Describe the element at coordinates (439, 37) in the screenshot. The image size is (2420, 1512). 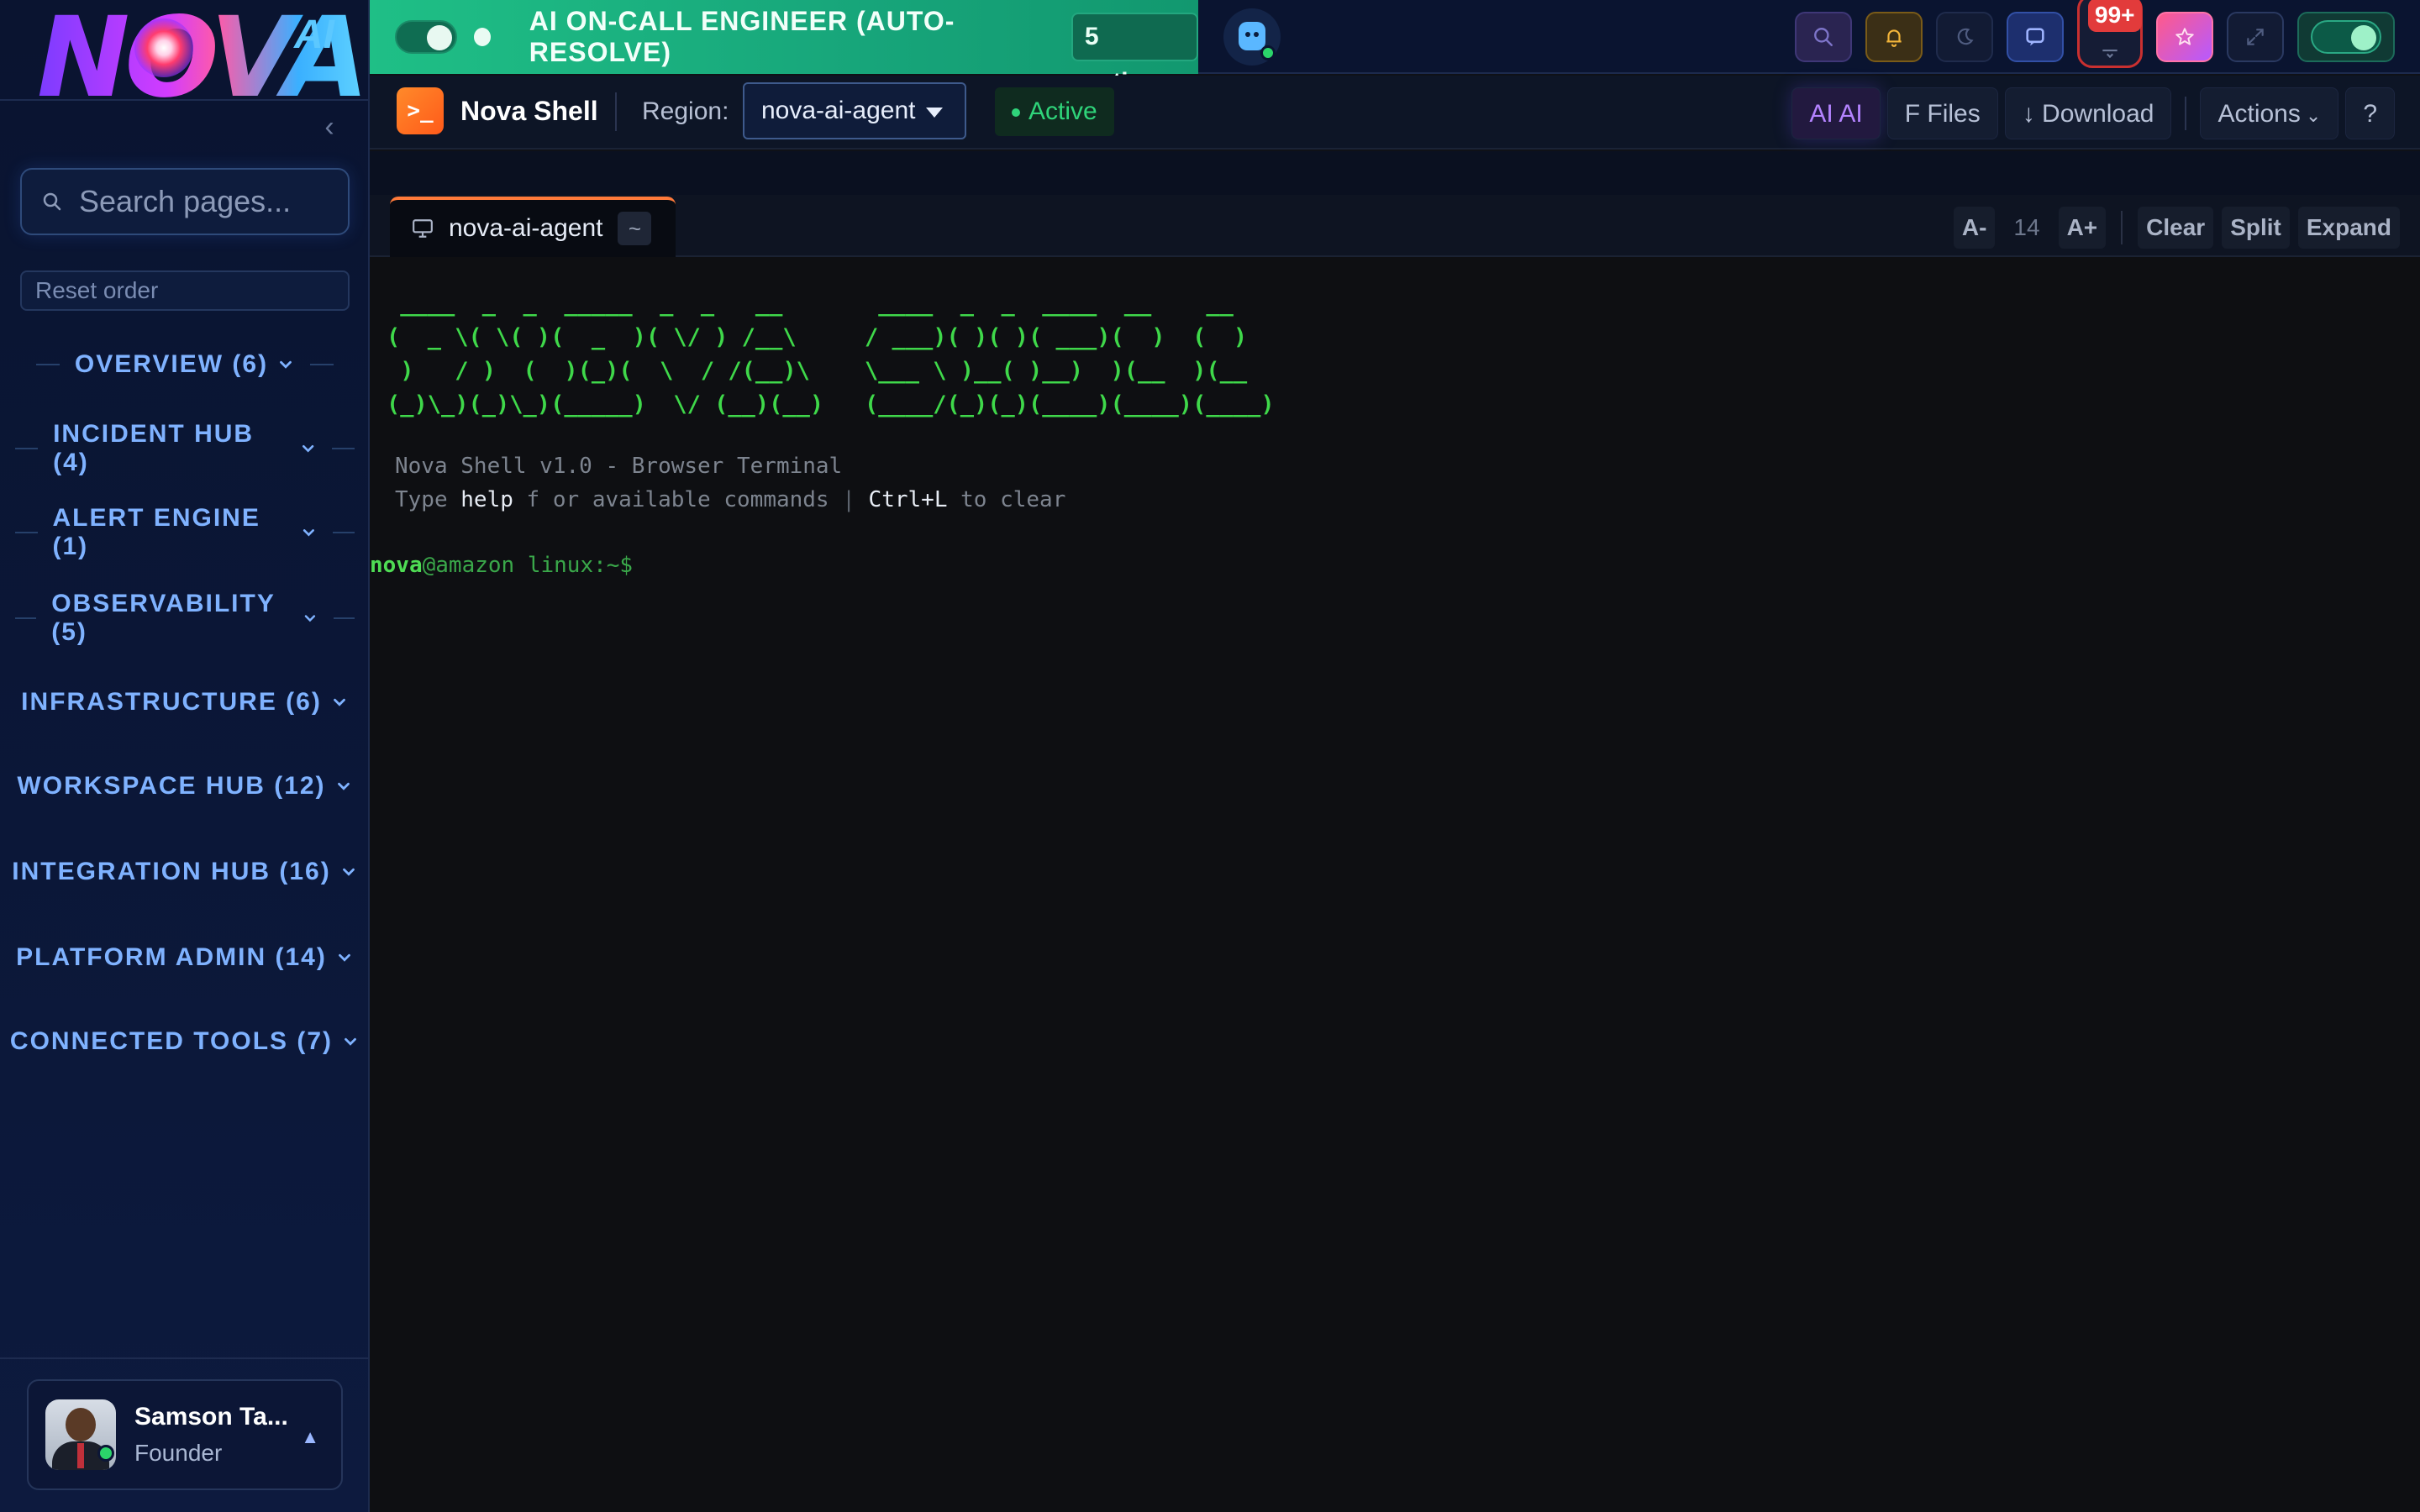
I see `toggle-knob` at that location.